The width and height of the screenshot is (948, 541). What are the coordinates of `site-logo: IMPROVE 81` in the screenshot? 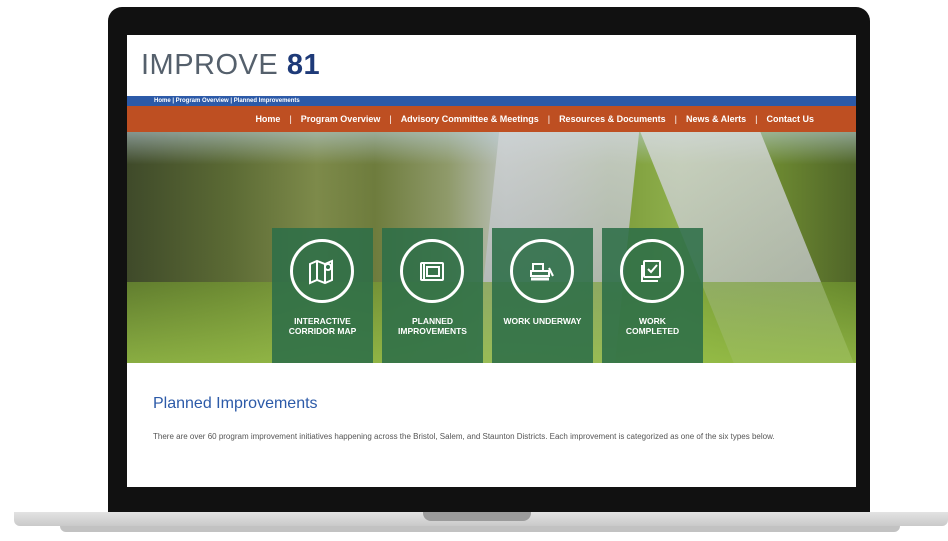 It's located at (230, 65).